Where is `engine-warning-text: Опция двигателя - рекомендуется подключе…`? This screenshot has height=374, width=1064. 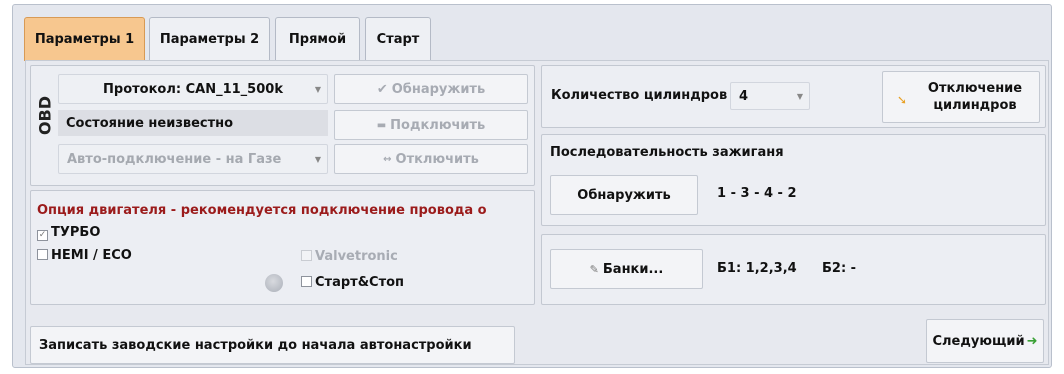 engine-warning-text: Опция двигателя - рекомендуется подключе… is located at coordinates (262, 210).